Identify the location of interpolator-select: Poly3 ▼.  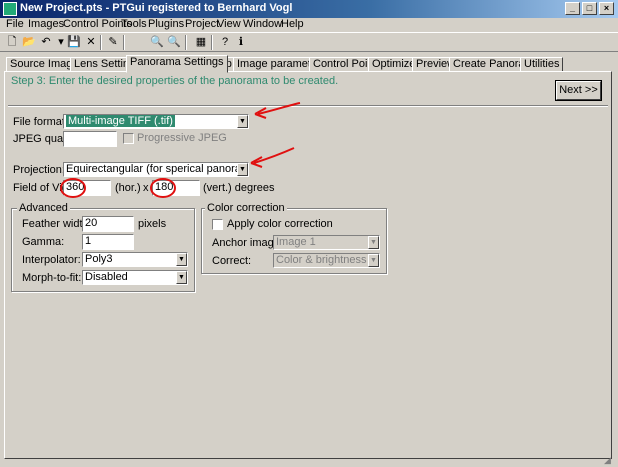
(135, 259).